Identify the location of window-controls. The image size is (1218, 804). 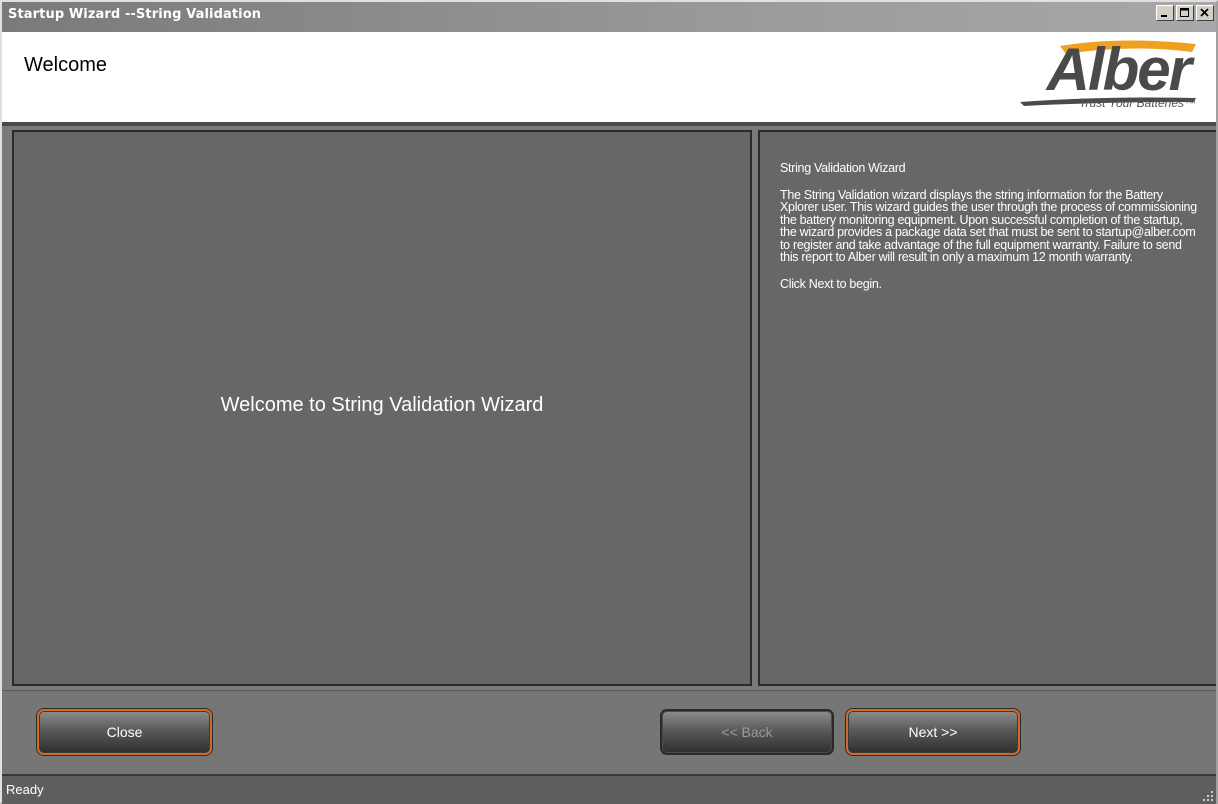
(1185, 13).